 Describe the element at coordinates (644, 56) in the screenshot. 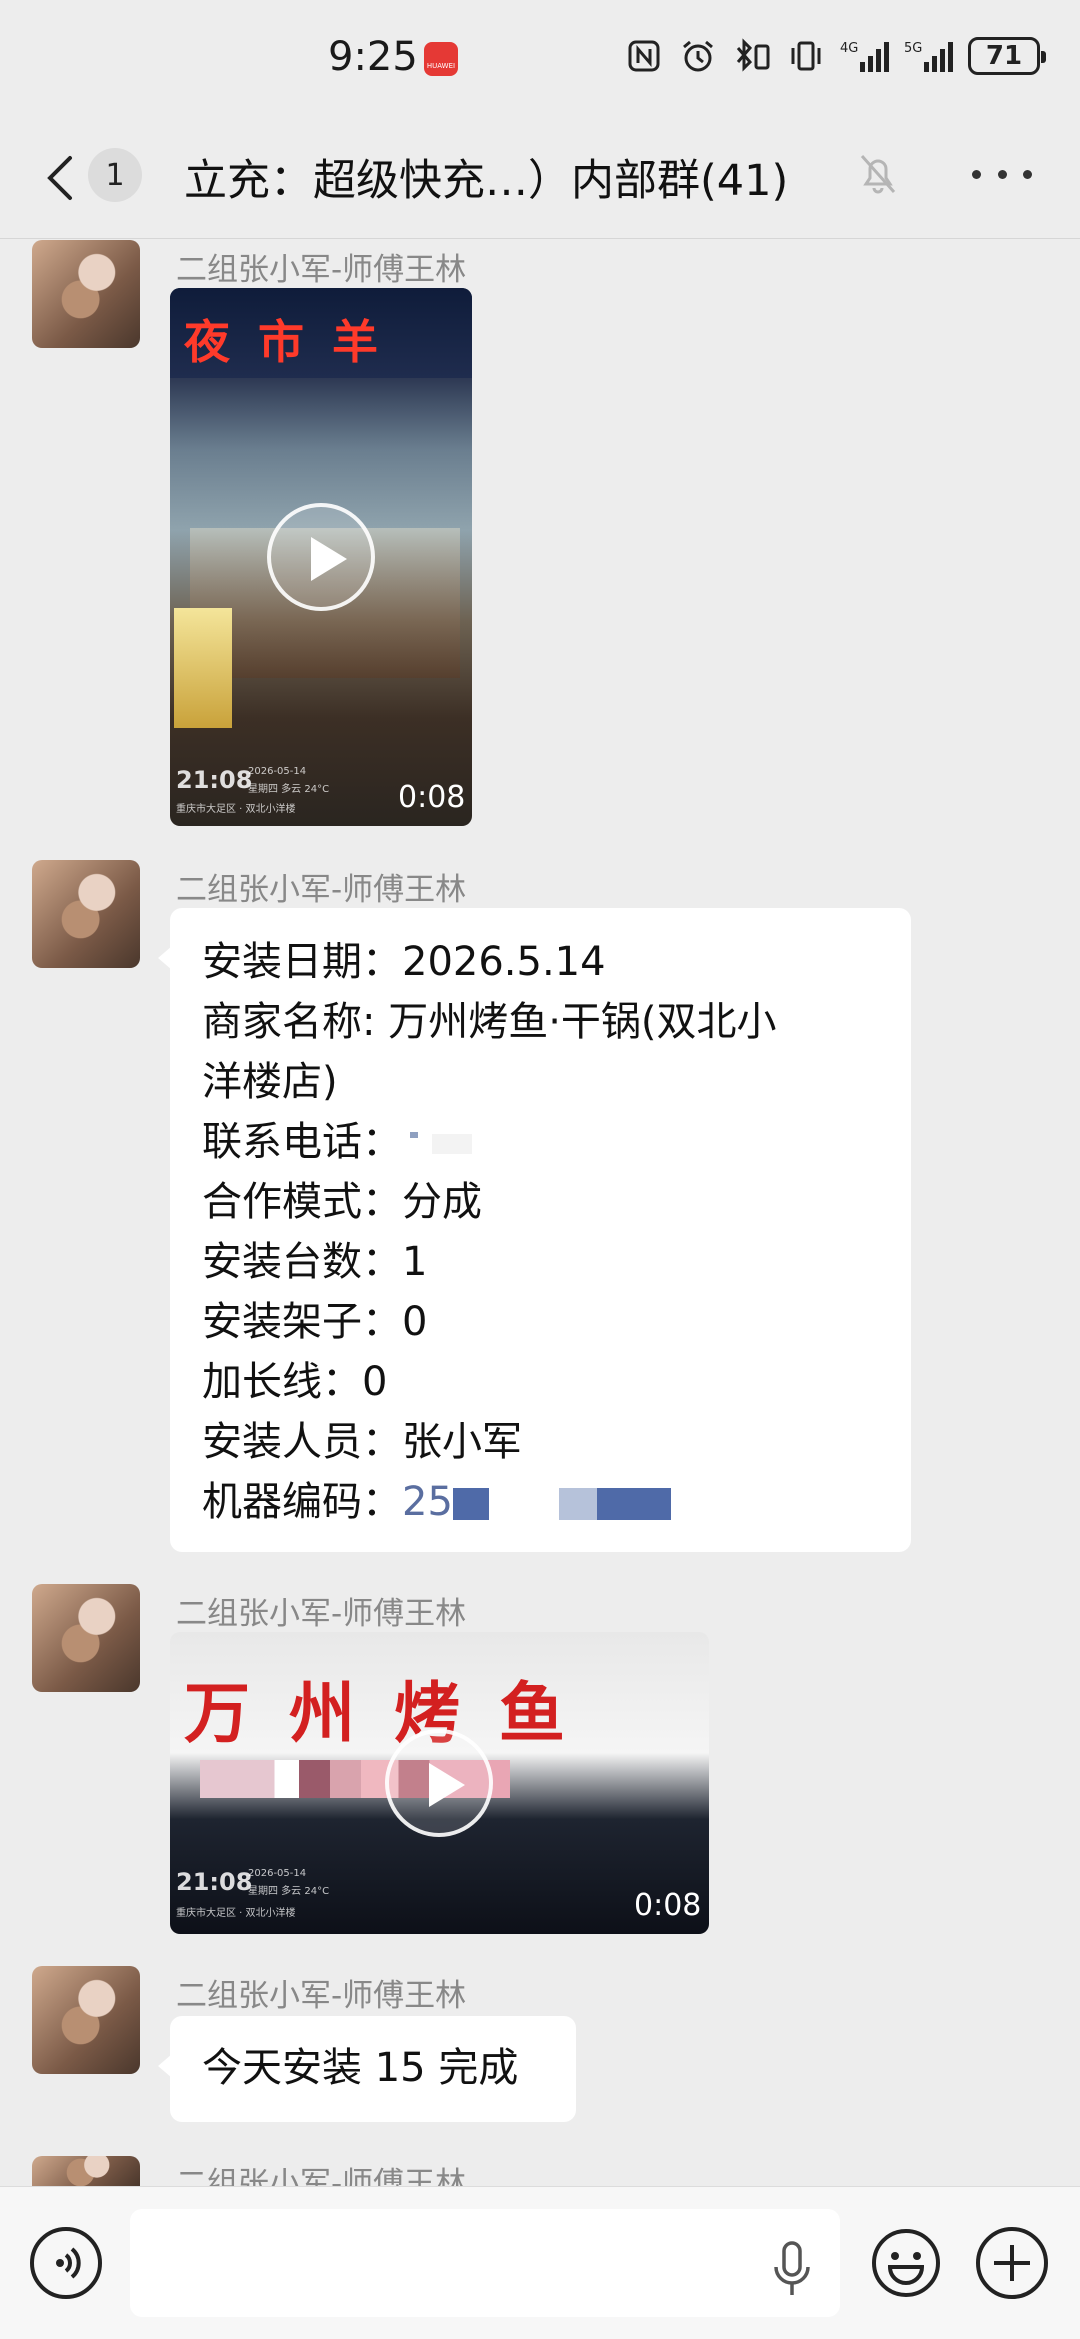

I see `nfc-icon` at that location.